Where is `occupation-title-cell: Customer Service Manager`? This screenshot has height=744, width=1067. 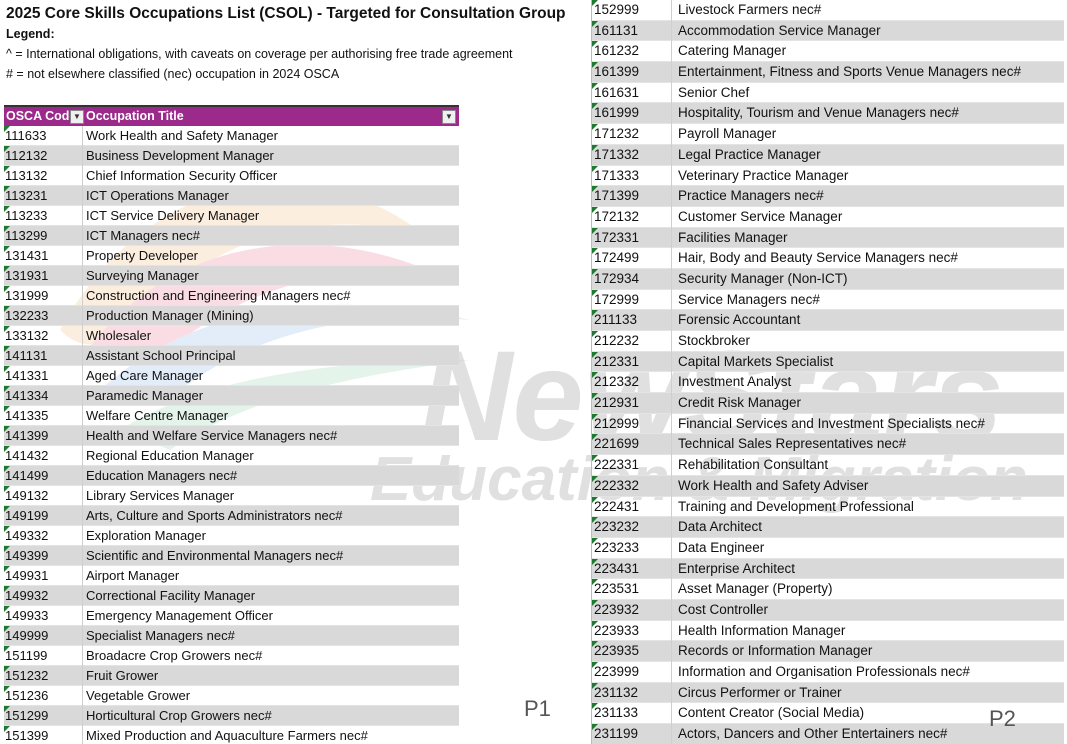 occupation-title-cell: Customer Service Manager is located at coordinates (760, 217).